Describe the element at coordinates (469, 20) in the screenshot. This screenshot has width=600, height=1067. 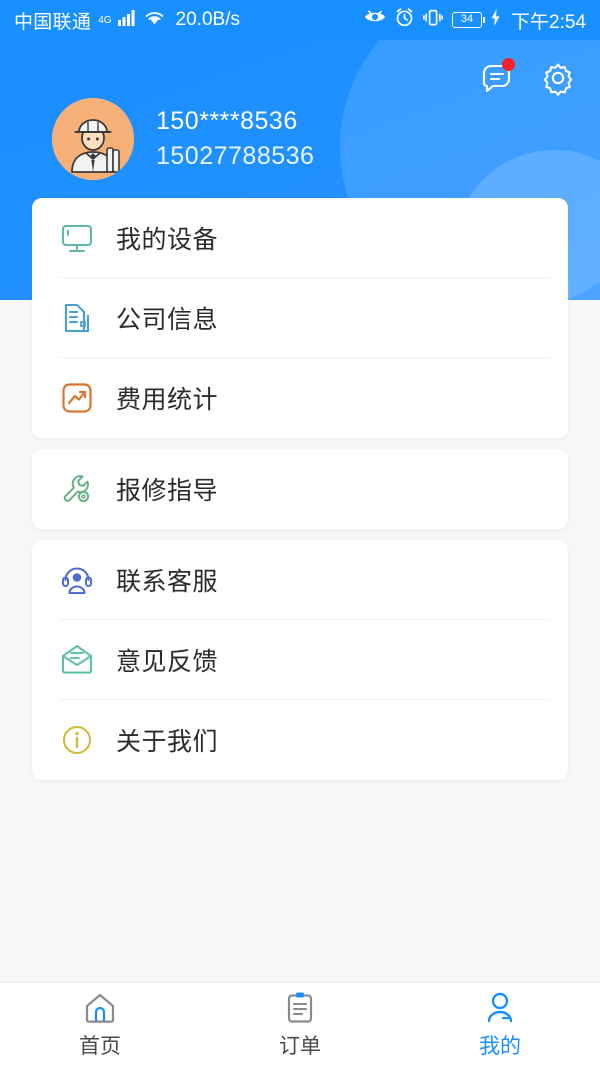
I see `battery-icon: 34` at that location.